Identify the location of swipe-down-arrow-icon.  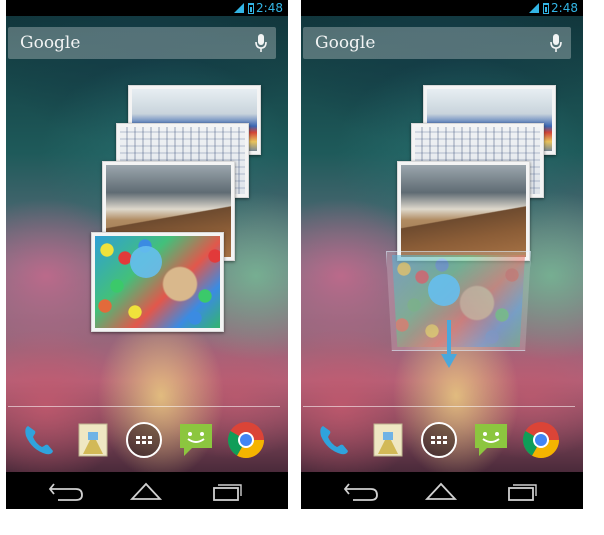
(449, 344).